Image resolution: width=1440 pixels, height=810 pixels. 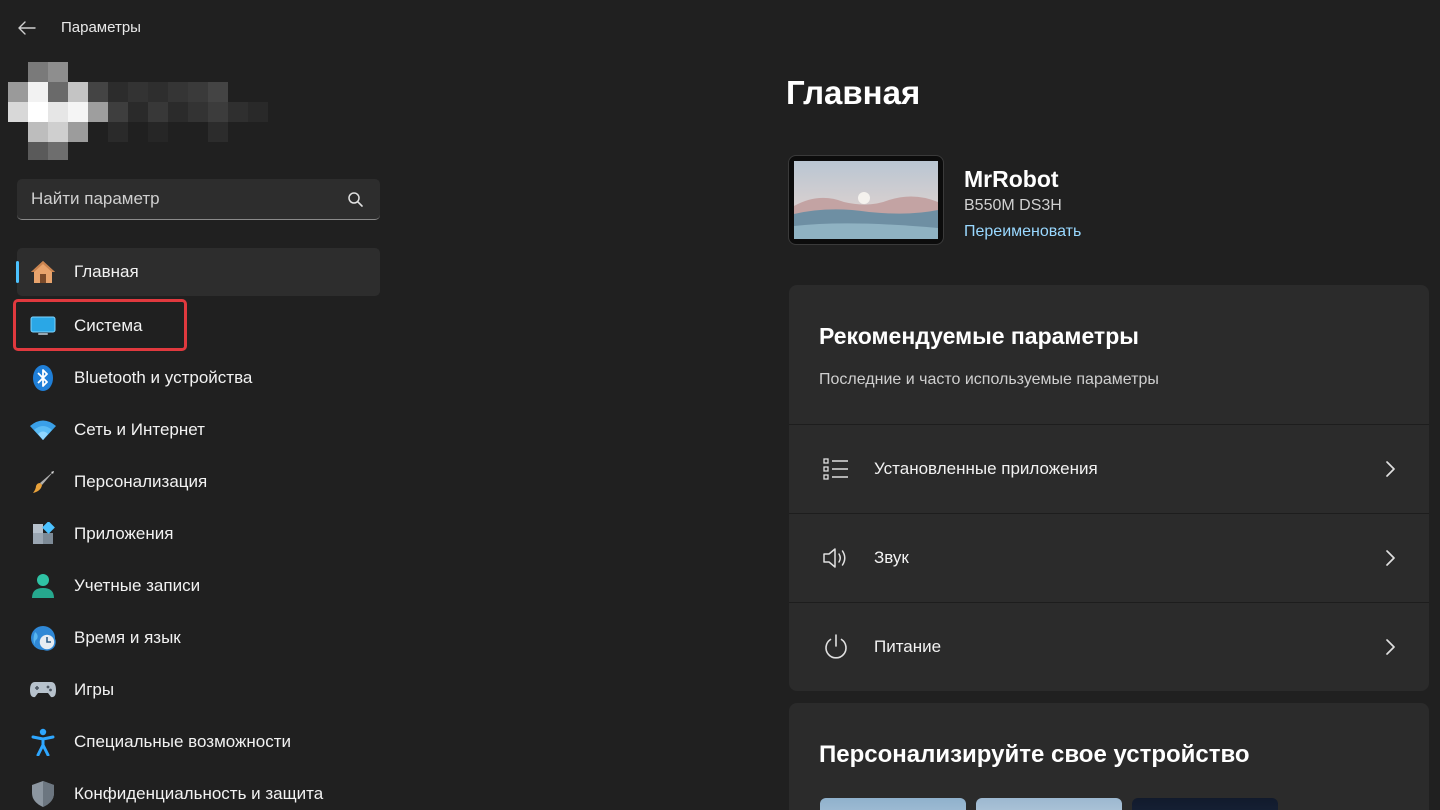 I want to click on apps-icon, so click(x=43, y=534).